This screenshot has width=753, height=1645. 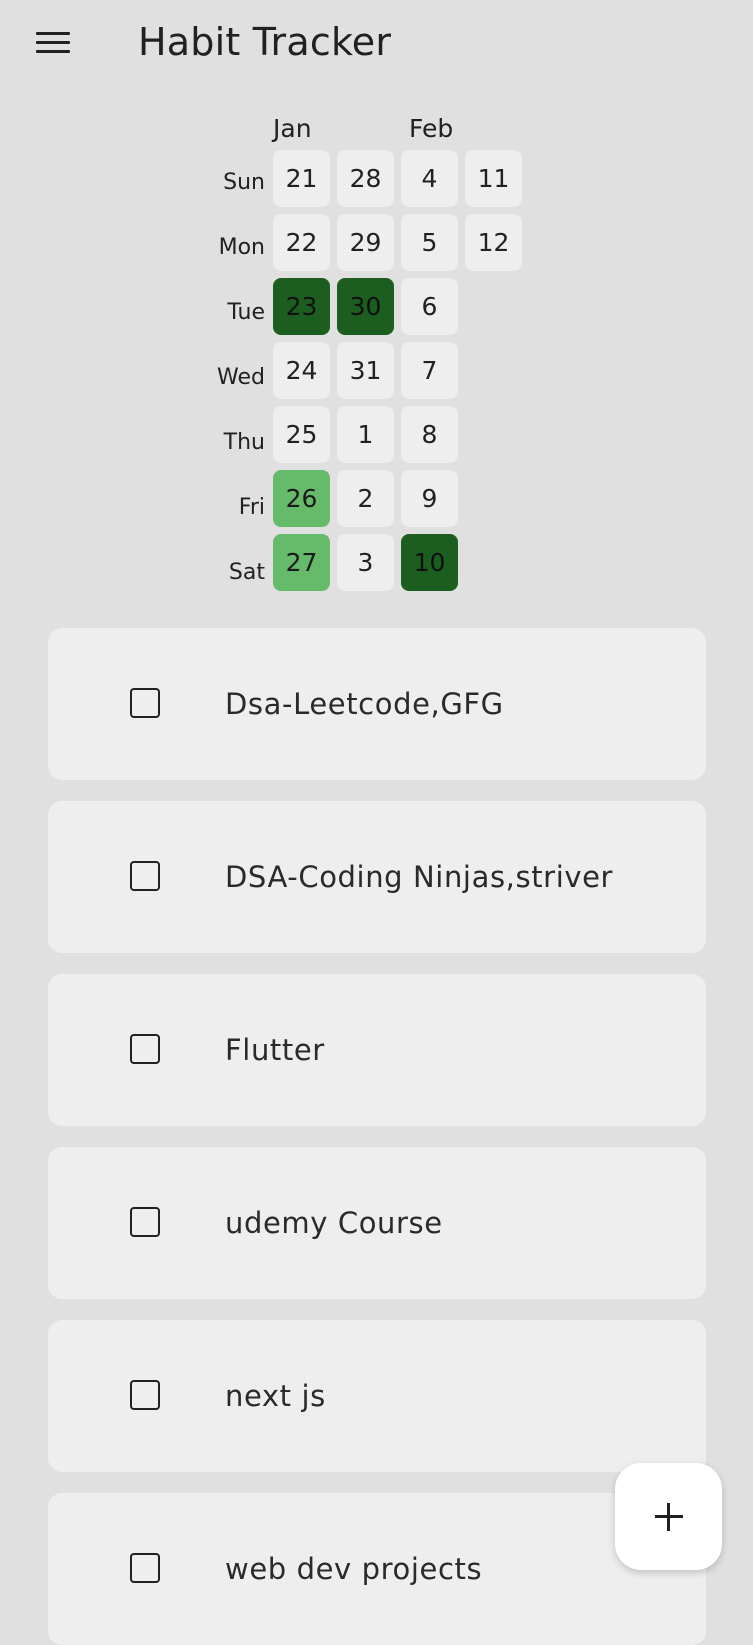 What do you see at coordinates (365, 434) in the screenshot?
I see `heatmap-day-cell: 1` at bounding box center [365, 434].